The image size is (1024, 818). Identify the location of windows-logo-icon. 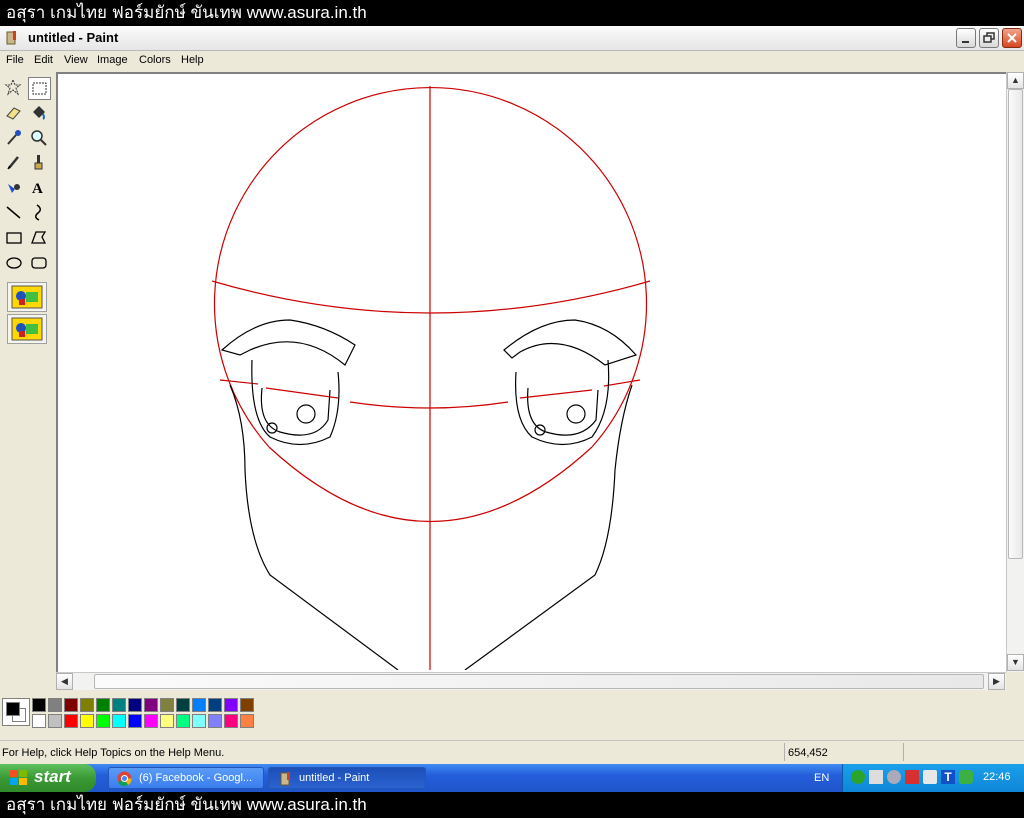
(18, 777).